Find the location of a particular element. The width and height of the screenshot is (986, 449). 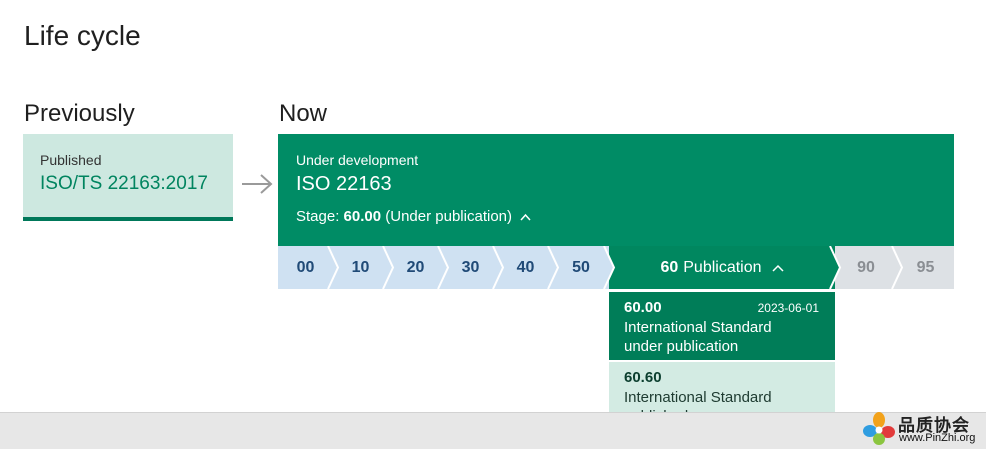

now-heading: Now is located at coordinates (303, 113).